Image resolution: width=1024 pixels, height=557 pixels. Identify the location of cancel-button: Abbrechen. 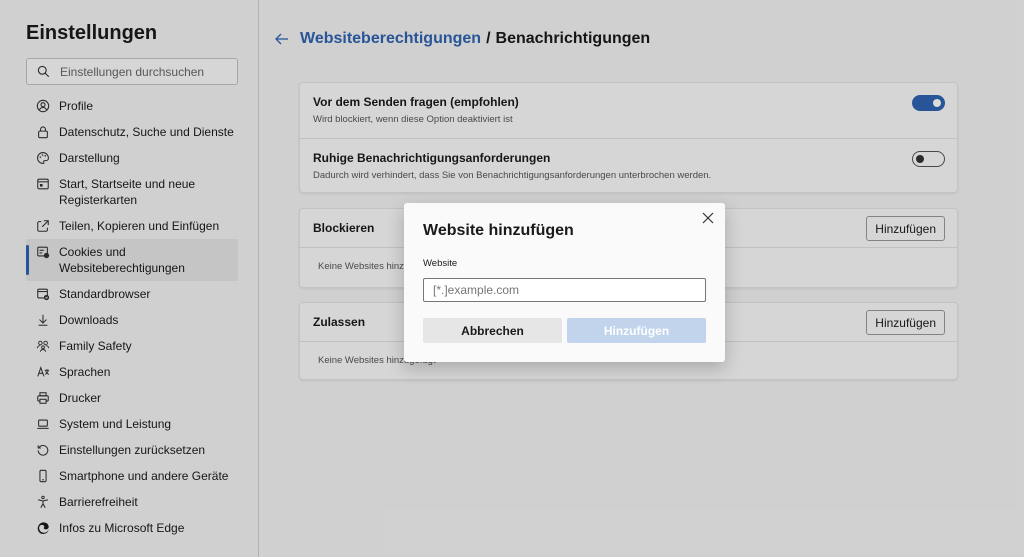
(492, 330).